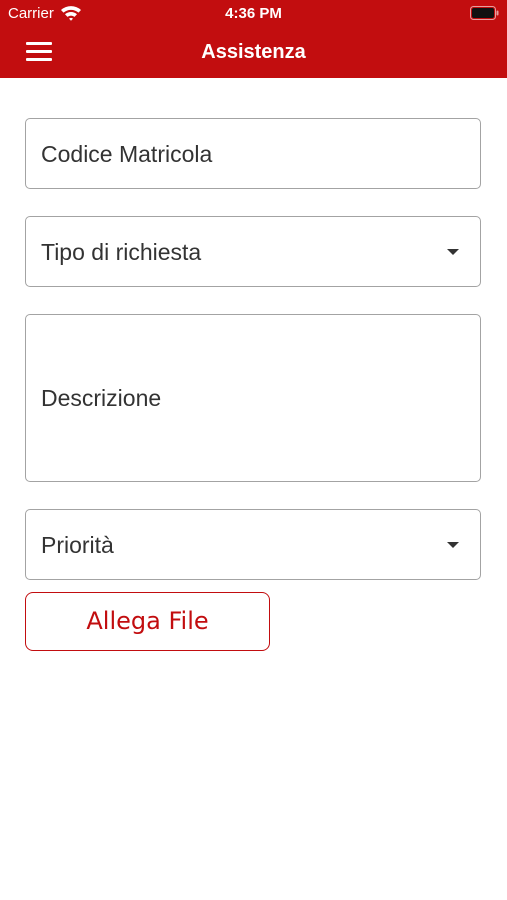  I want to click on priorita-placeholder: Priorità, so click(77, 545).